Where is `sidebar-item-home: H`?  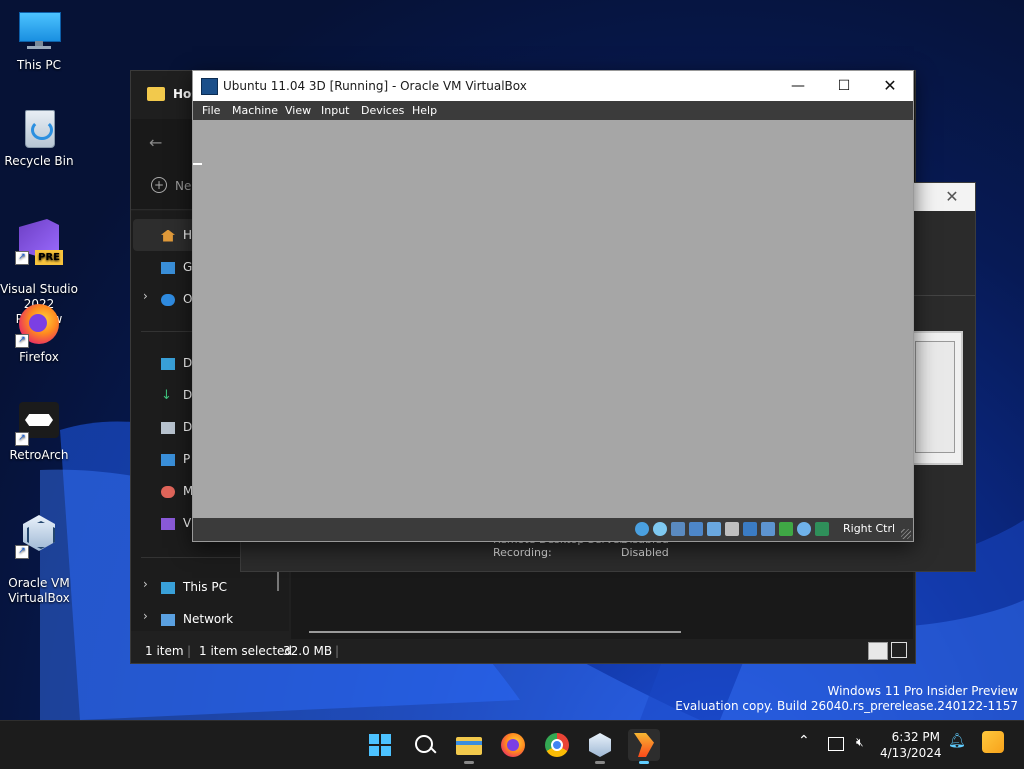 sidebar-item-home: H is located at coordinates (176, 235).